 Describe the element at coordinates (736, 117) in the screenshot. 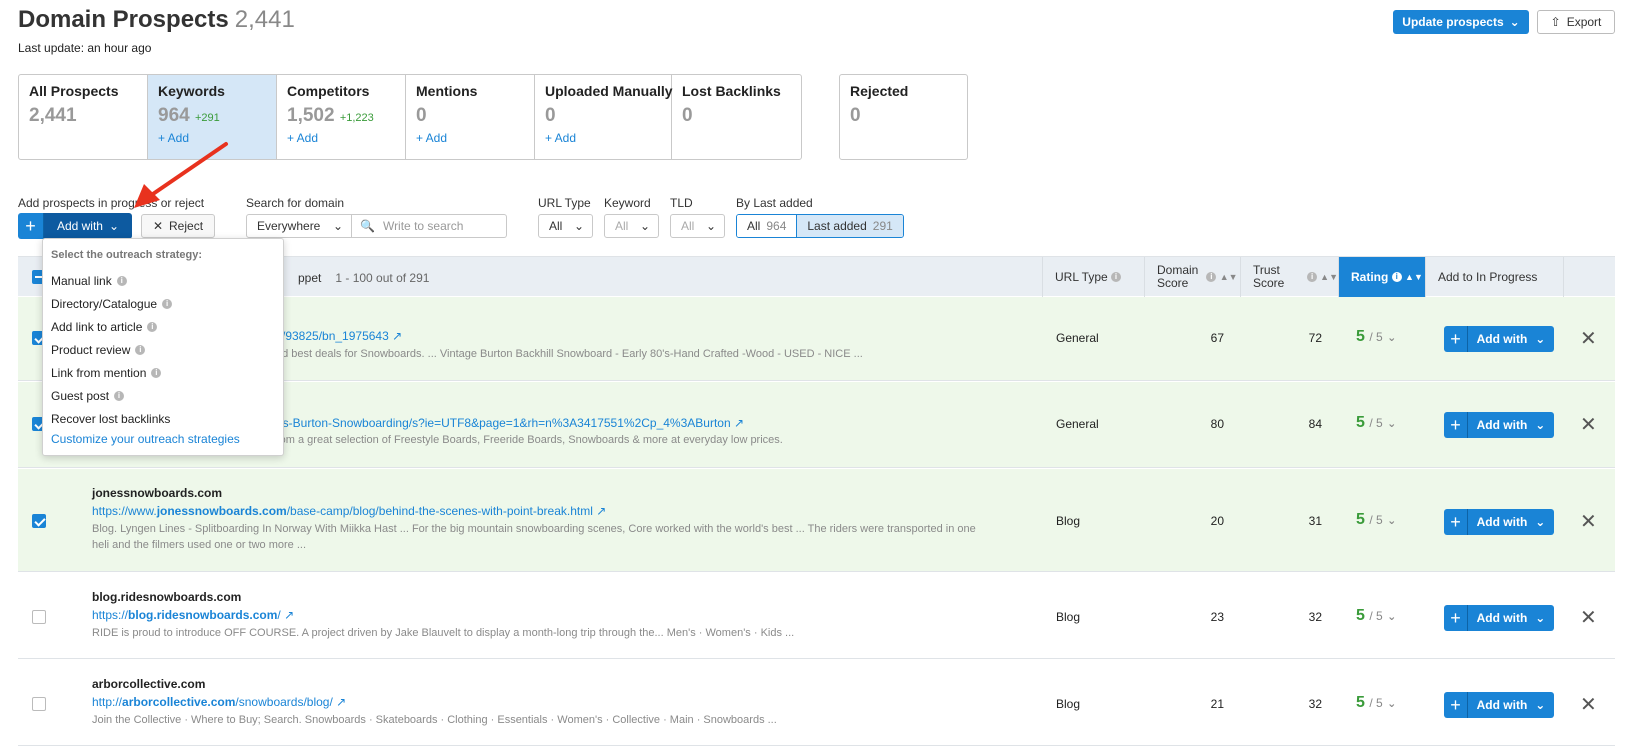

I see `tab-lost-backlinks: Lost Backlinks 0` at that location.